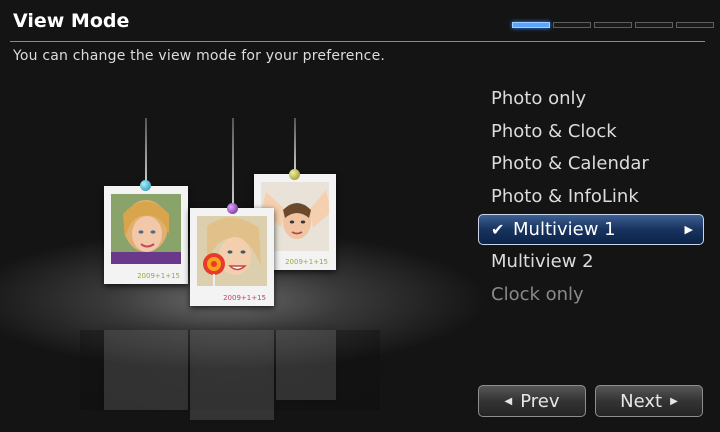 The image size is (720, 432). What do you see at coordinates (539, 98) in the screenshot?
I see `menu-item-label: Photo only` at bounding box center [539, 98].